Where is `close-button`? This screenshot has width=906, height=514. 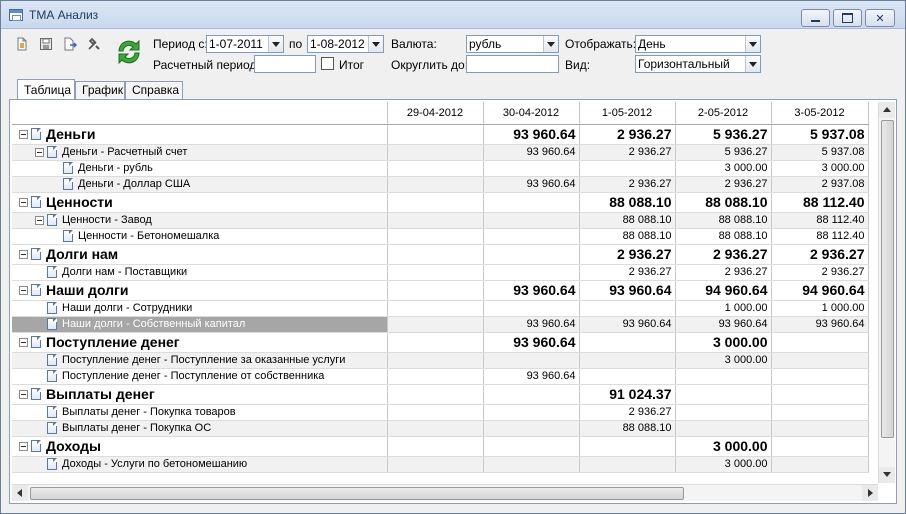
close-button is located at coordinates (880, 18).